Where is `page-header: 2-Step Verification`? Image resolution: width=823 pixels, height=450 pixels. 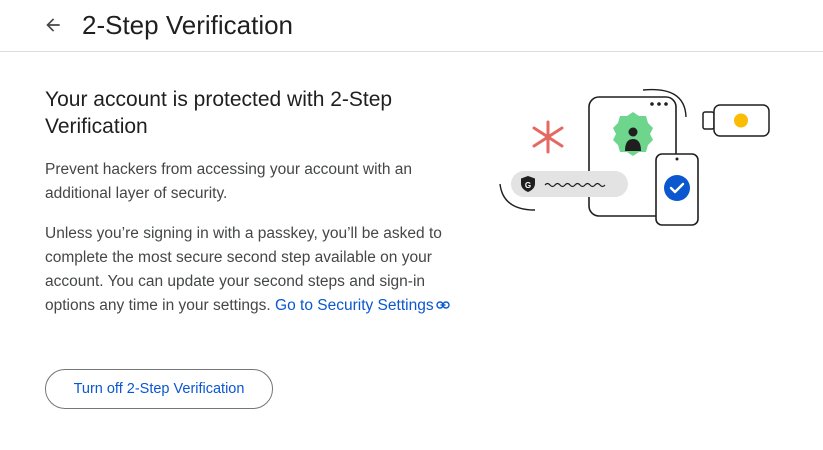 page-header: 2-Step Verification is located at coordinates (411, 26).